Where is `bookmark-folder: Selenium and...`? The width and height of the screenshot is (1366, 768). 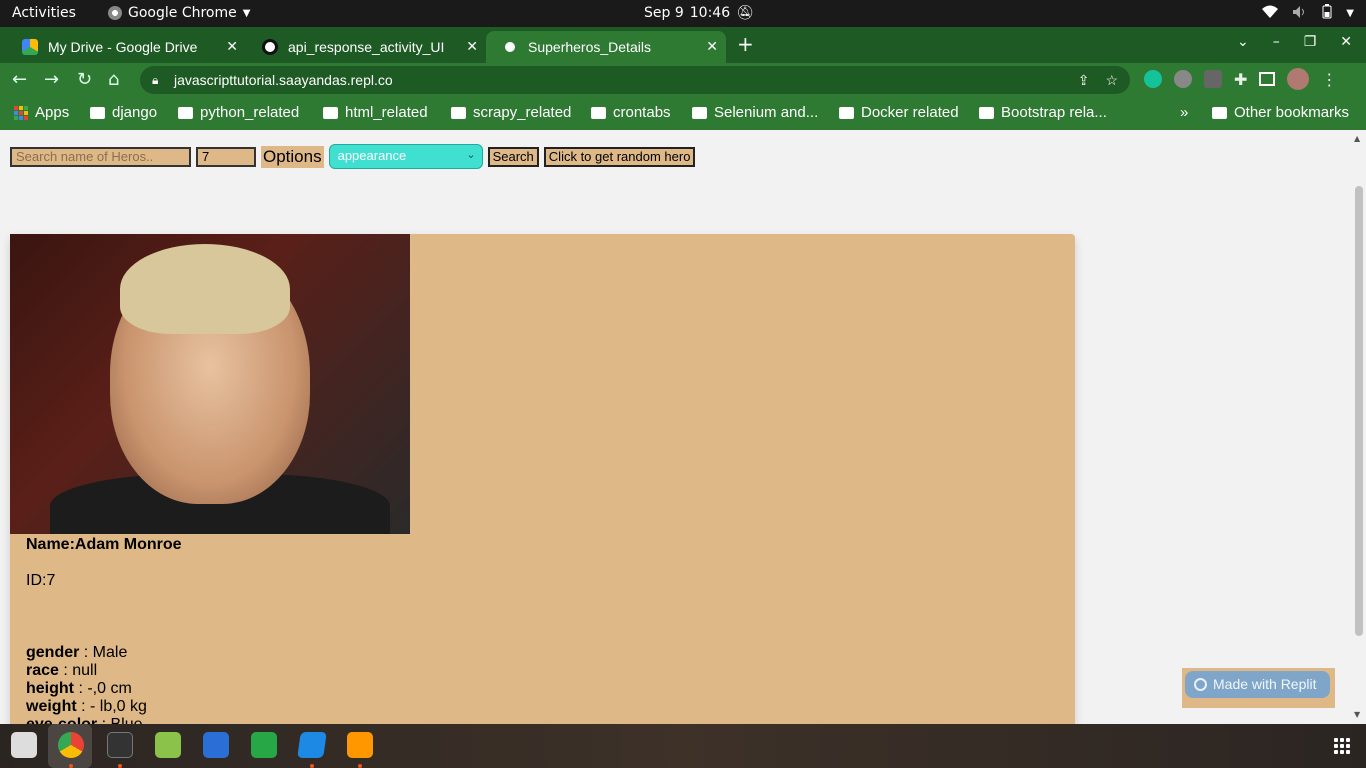 bookmark-folder: Selenium and... is located at coordinates (755, 112).